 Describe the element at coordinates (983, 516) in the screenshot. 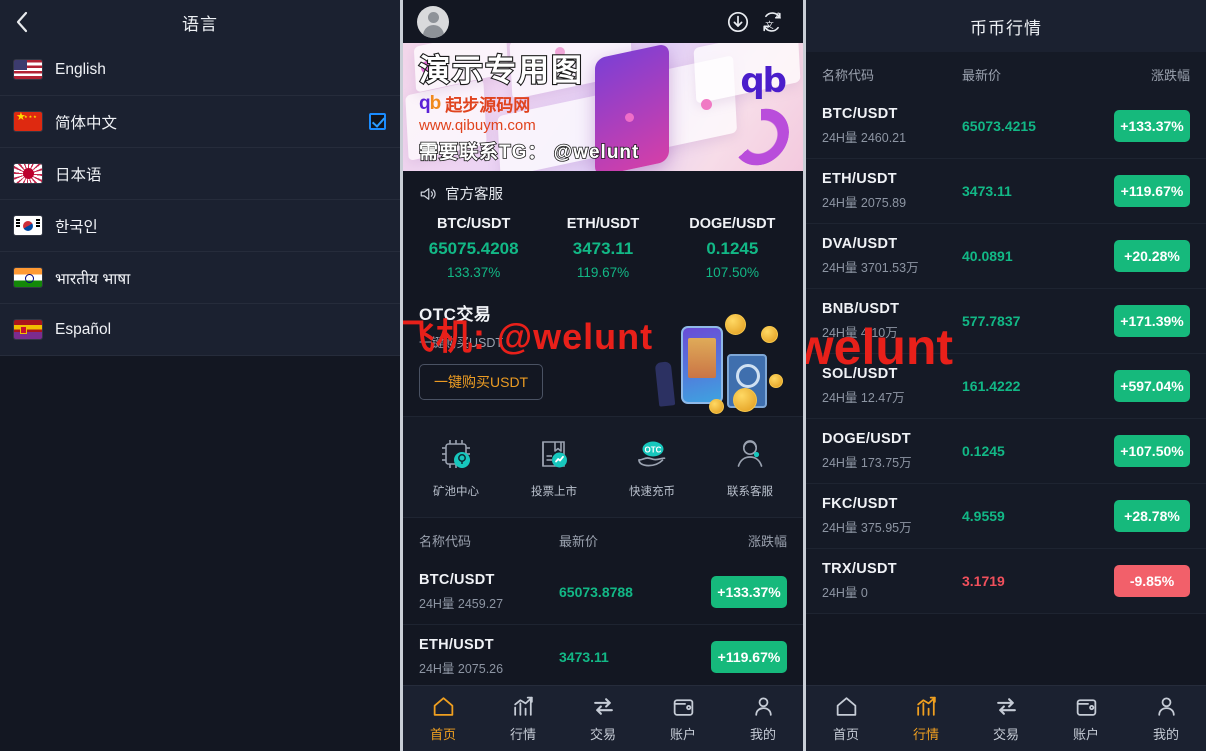

I see `market-price: 4.9559` at that location.